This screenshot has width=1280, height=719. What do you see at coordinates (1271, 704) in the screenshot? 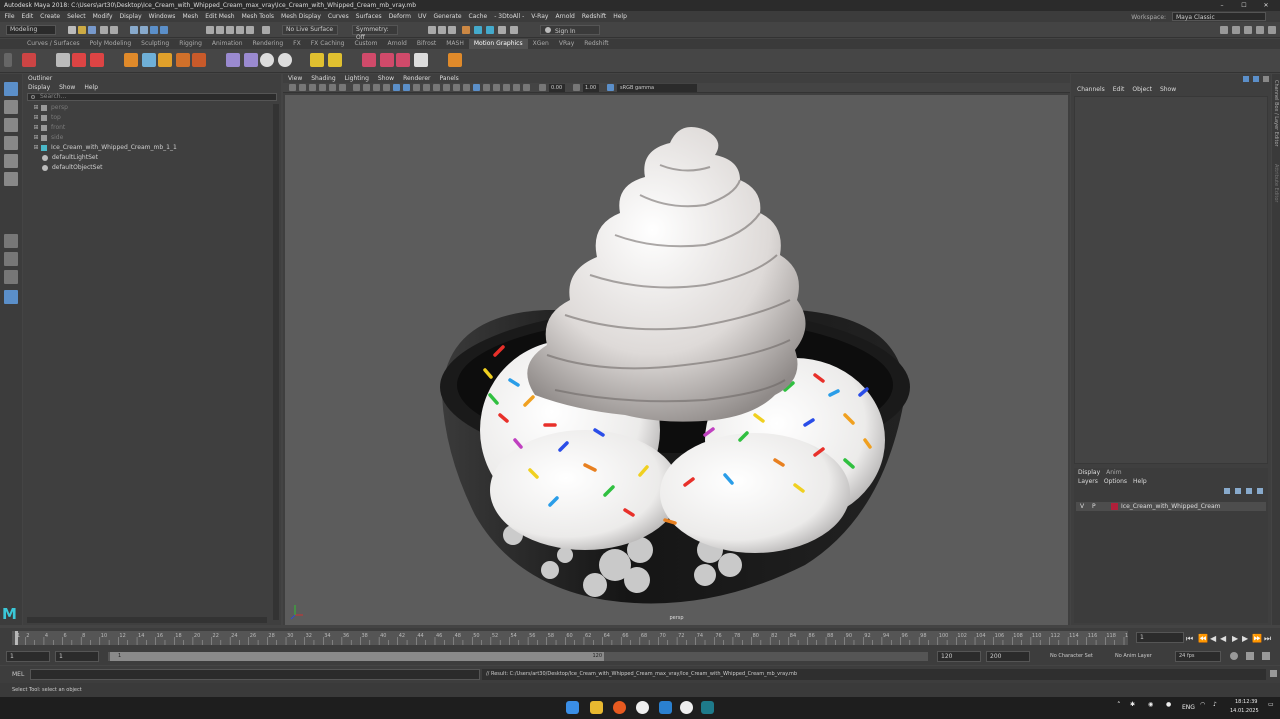
I see `notification-icon: ▭` at bounding box center [1271, 704].